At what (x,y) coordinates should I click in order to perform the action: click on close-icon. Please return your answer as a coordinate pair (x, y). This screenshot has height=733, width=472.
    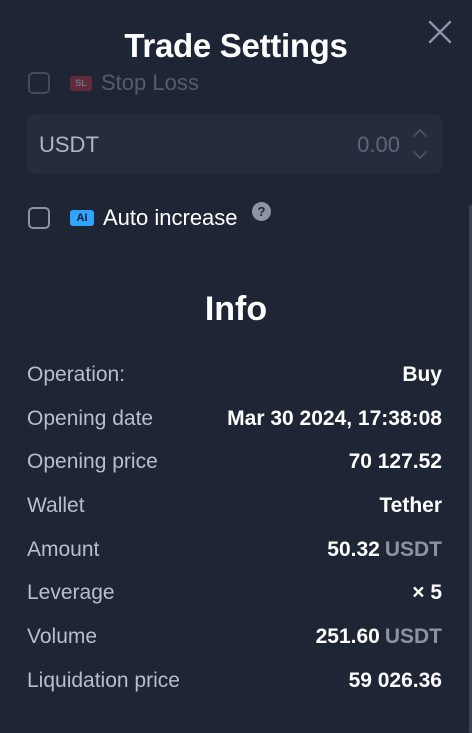
    Looking at the image, I should click on (440, 32).